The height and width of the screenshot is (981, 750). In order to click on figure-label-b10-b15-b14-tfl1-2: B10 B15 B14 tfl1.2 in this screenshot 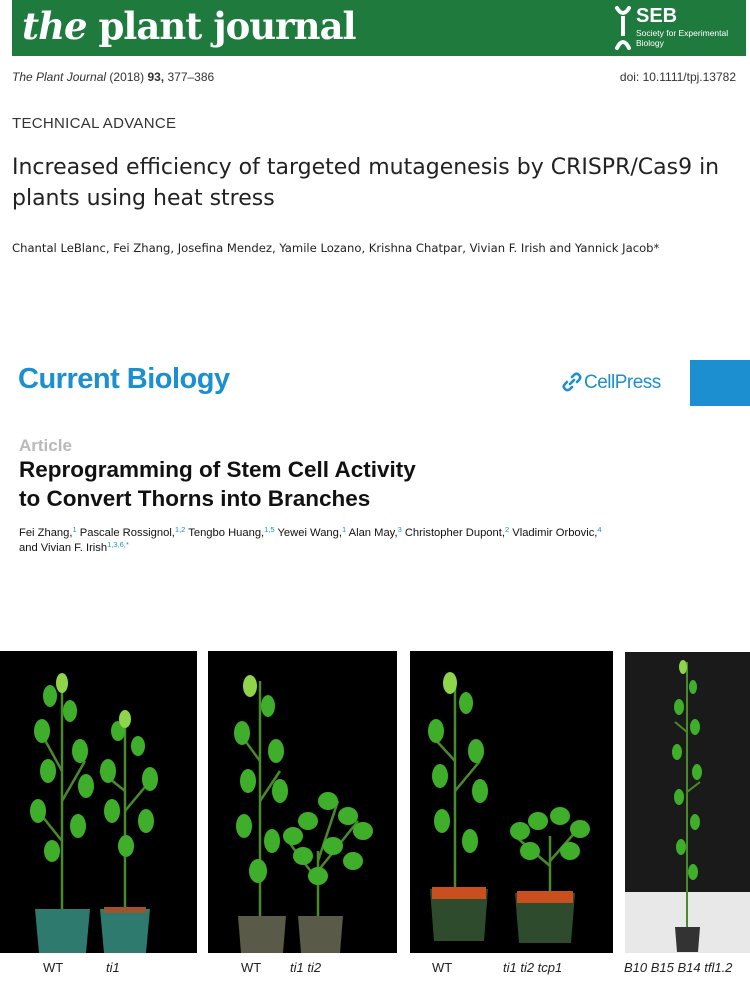, I will do `click(678, 967)`.